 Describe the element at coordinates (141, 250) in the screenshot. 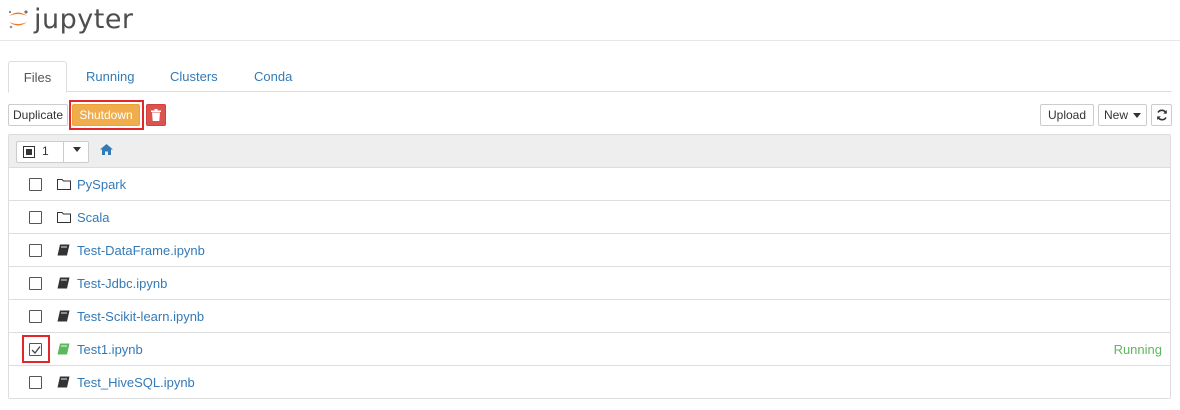

I see `item-name: Test-DataFrame.ipynb` at that location.